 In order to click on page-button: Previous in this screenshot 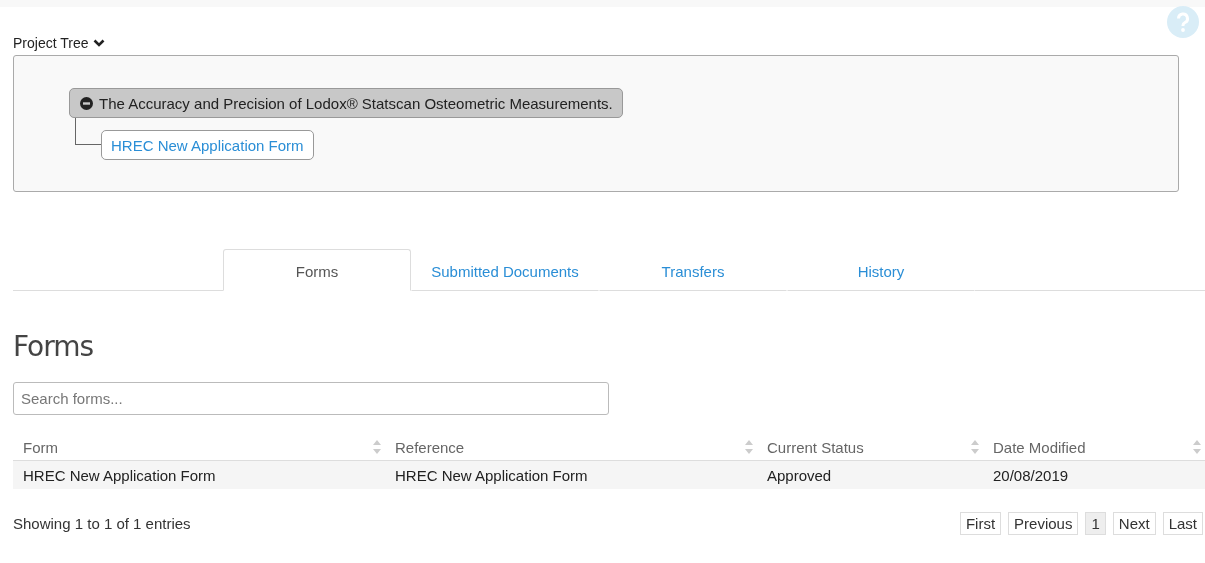, I will do `click(1043, 523)`.